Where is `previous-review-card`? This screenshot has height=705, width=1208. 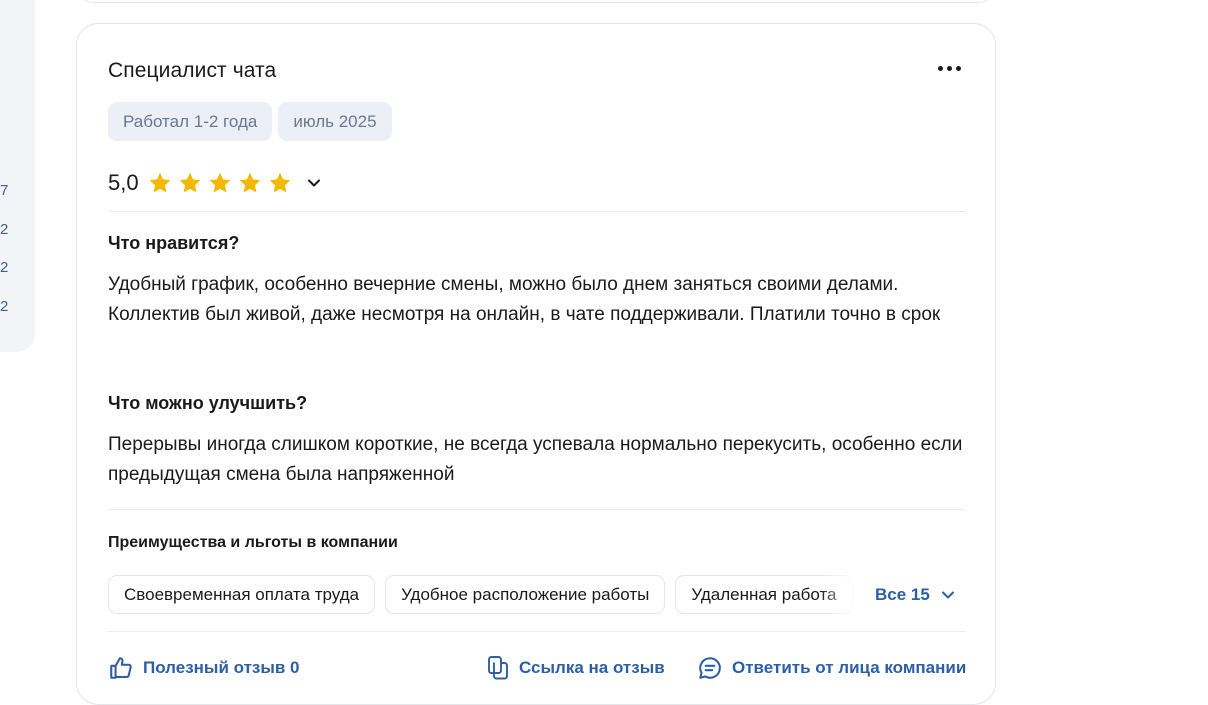
previous-review-card is located at coordinates (536, 1).